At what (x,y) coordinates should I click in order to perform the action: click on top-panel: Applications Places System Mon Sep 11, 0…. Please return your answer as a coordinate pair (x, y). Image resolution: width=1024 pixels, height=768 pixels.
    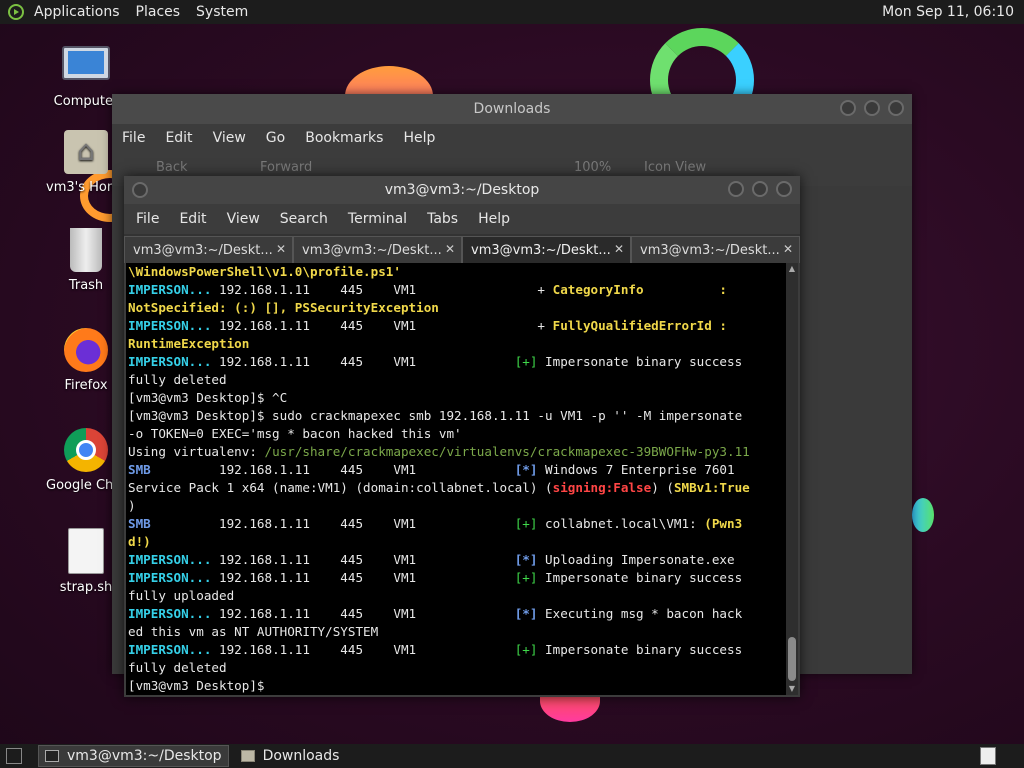
    Looking at the image, I should click on (512, 12).